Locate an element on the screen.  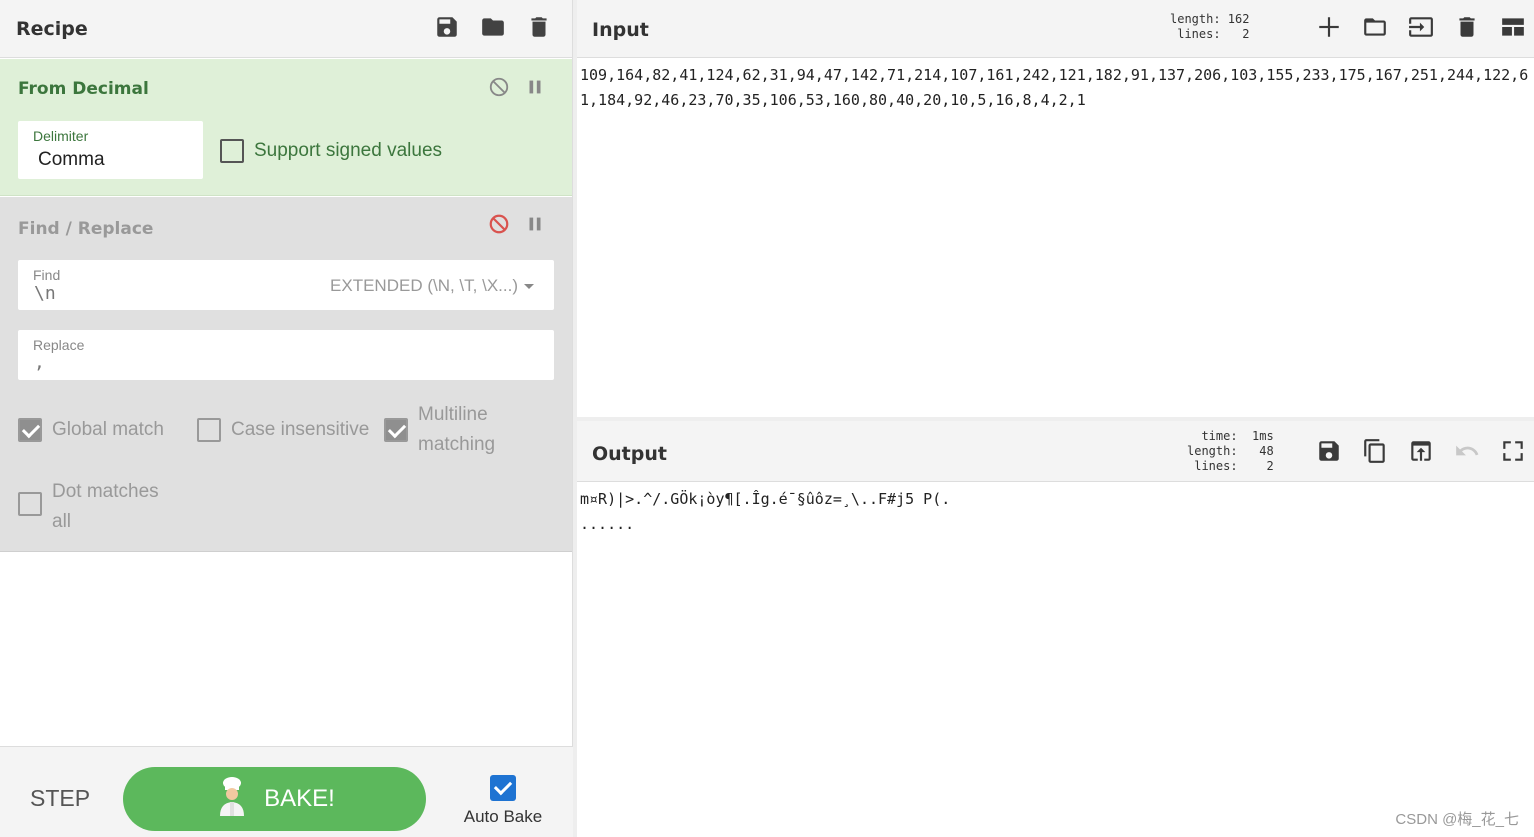
multiline-checkbox: Multiline matching is located at coordinates (449, 430).